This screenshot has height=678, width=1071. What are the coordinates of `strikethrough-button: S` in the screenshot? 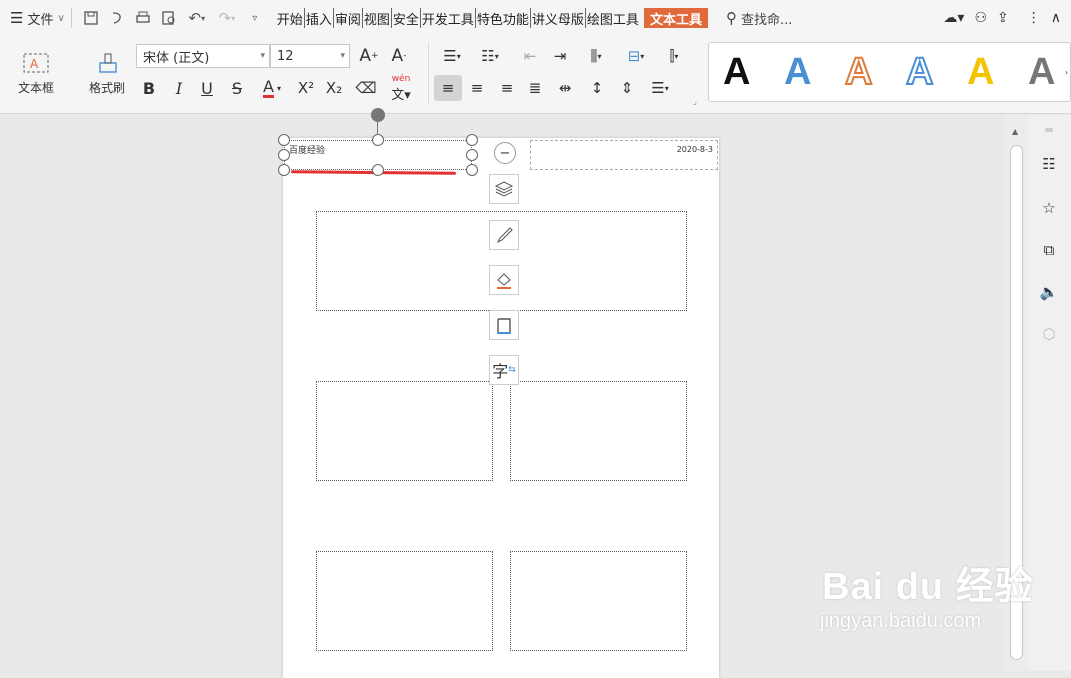 It's located at (237, 88).